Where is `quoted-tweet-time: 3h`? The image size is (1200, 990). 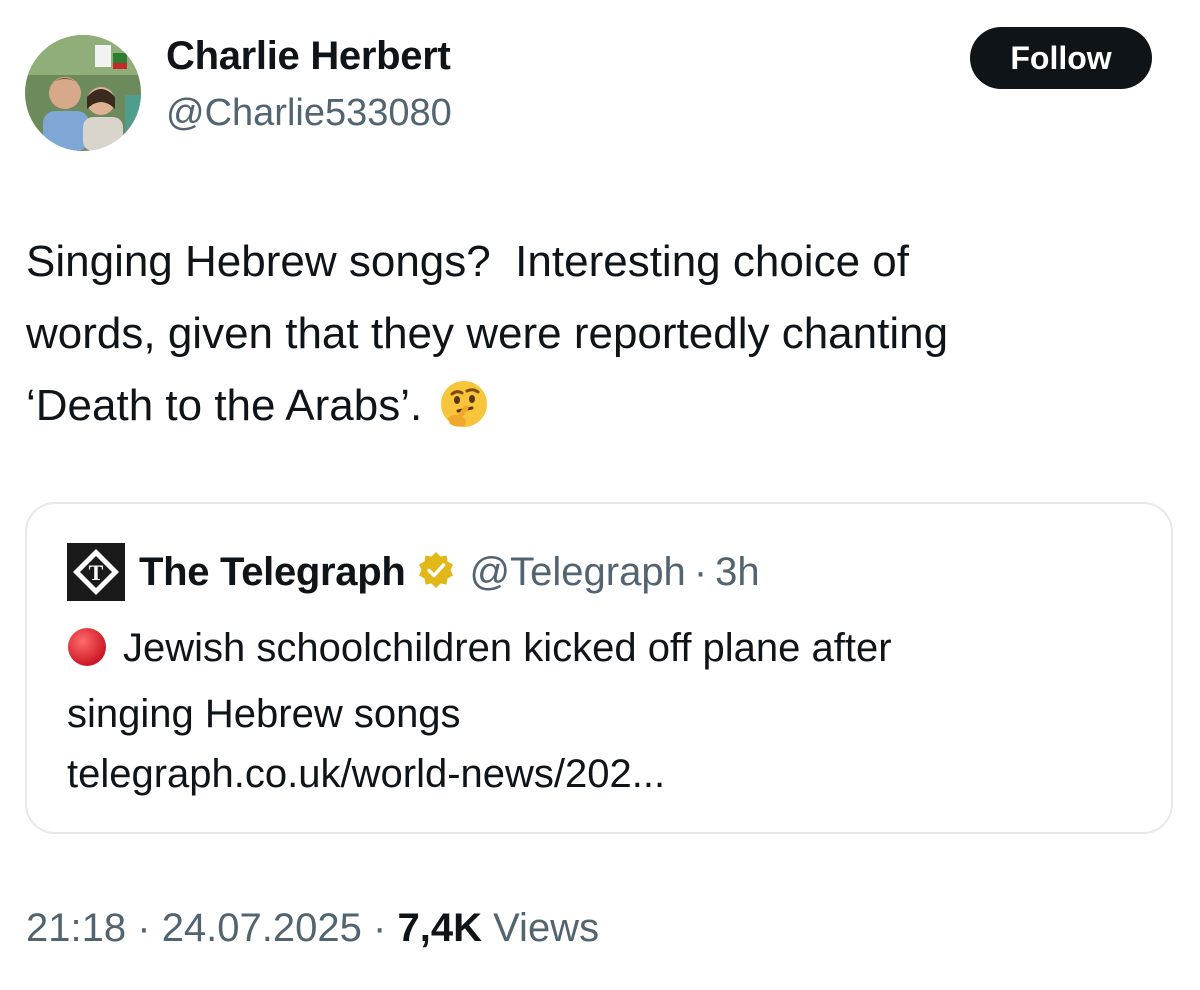
quoted-tweet-time: 3h is located at coordinates (737, 572).